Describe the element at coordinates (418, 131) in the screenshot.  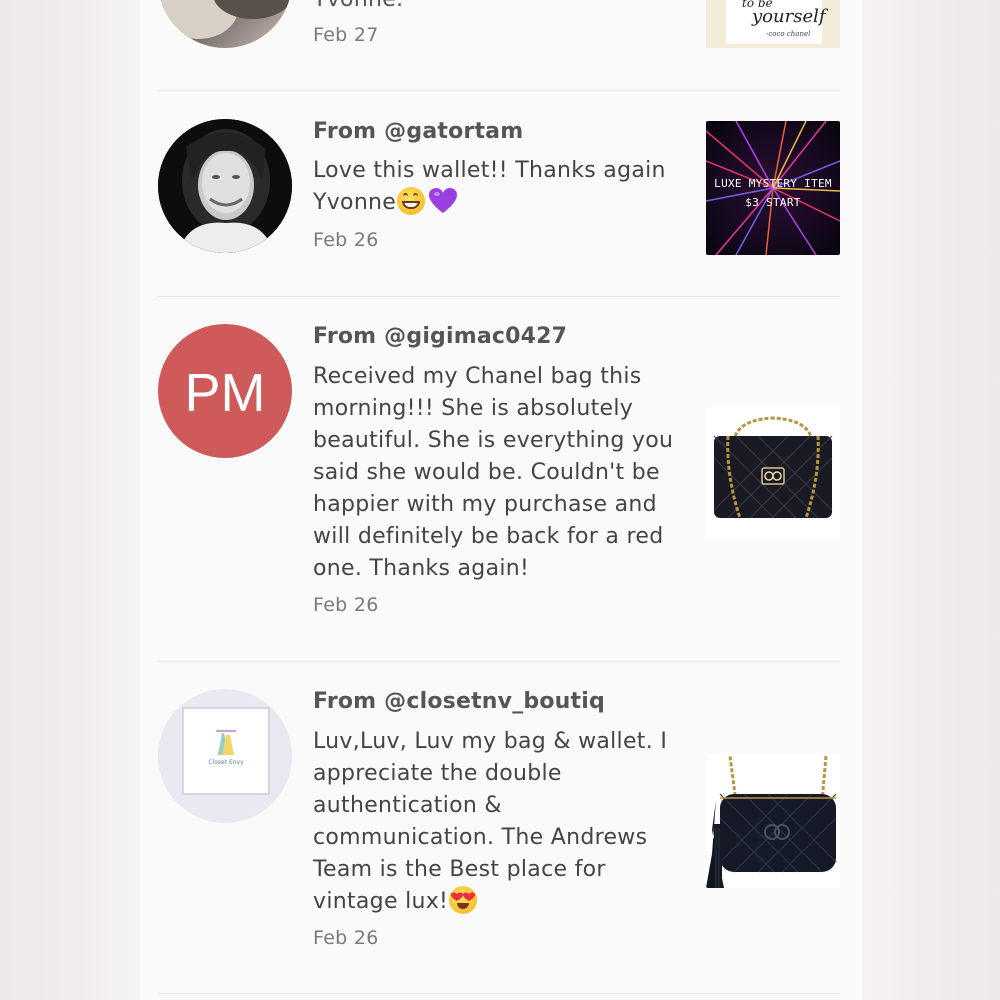
I see `review-from: From @gatortam` at that location.